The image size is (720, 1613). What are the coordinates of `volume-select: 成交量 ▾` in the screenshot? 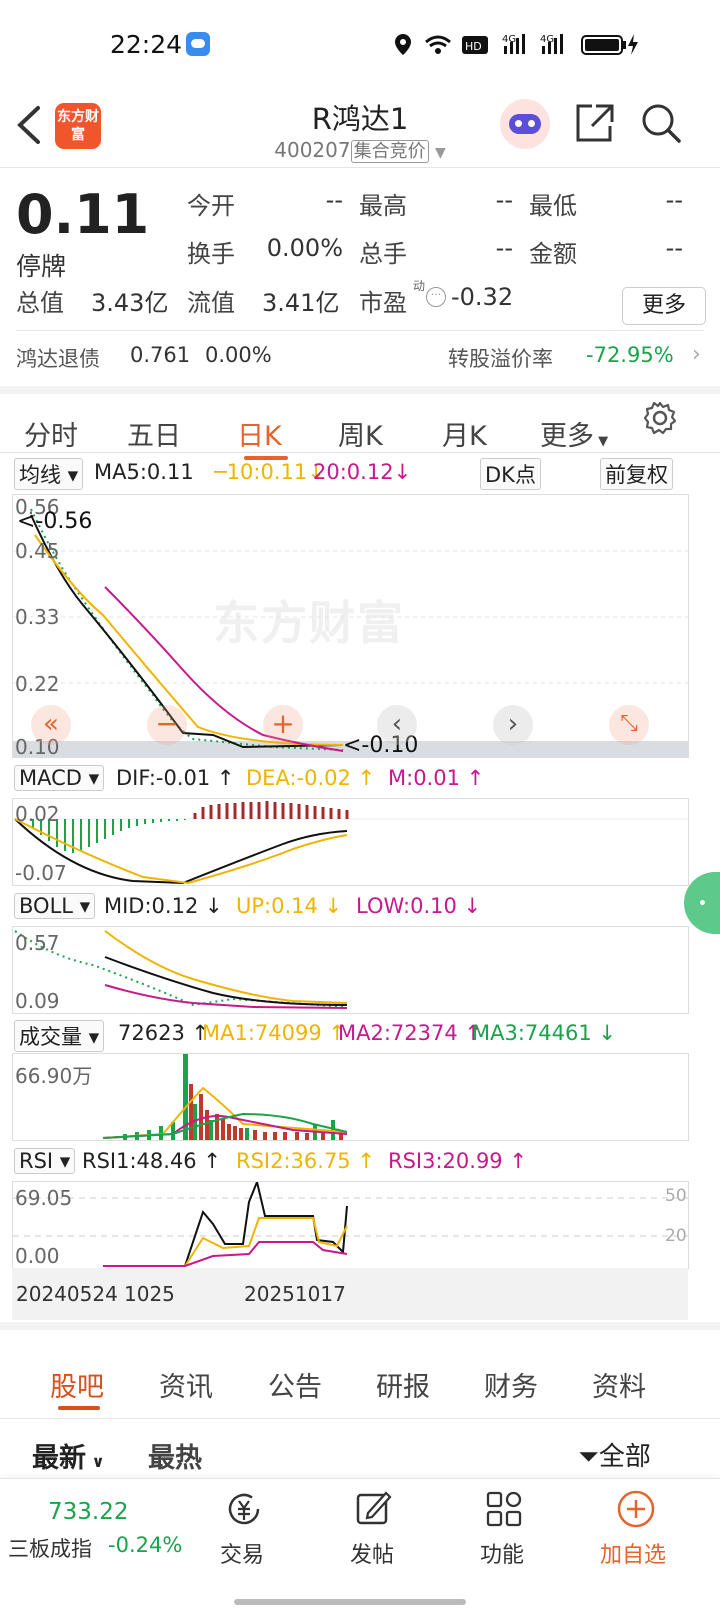 It's located at (59, 1036).